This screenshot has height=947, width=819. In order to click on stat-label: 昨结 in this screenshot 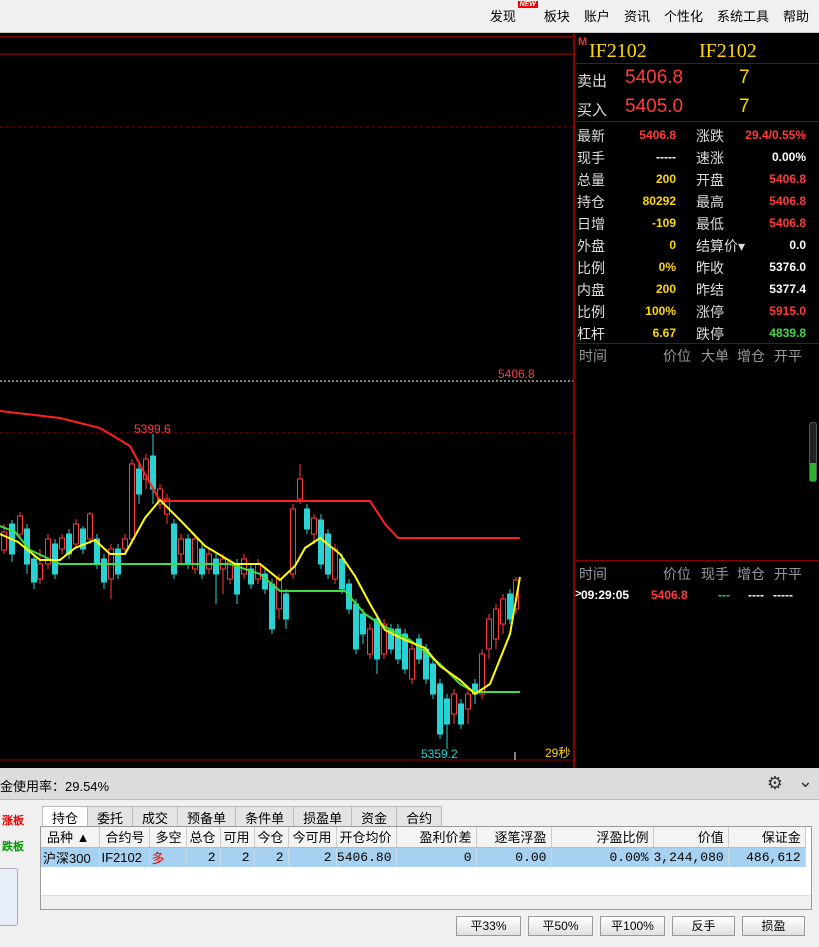, I will do `click(710, 290)`.